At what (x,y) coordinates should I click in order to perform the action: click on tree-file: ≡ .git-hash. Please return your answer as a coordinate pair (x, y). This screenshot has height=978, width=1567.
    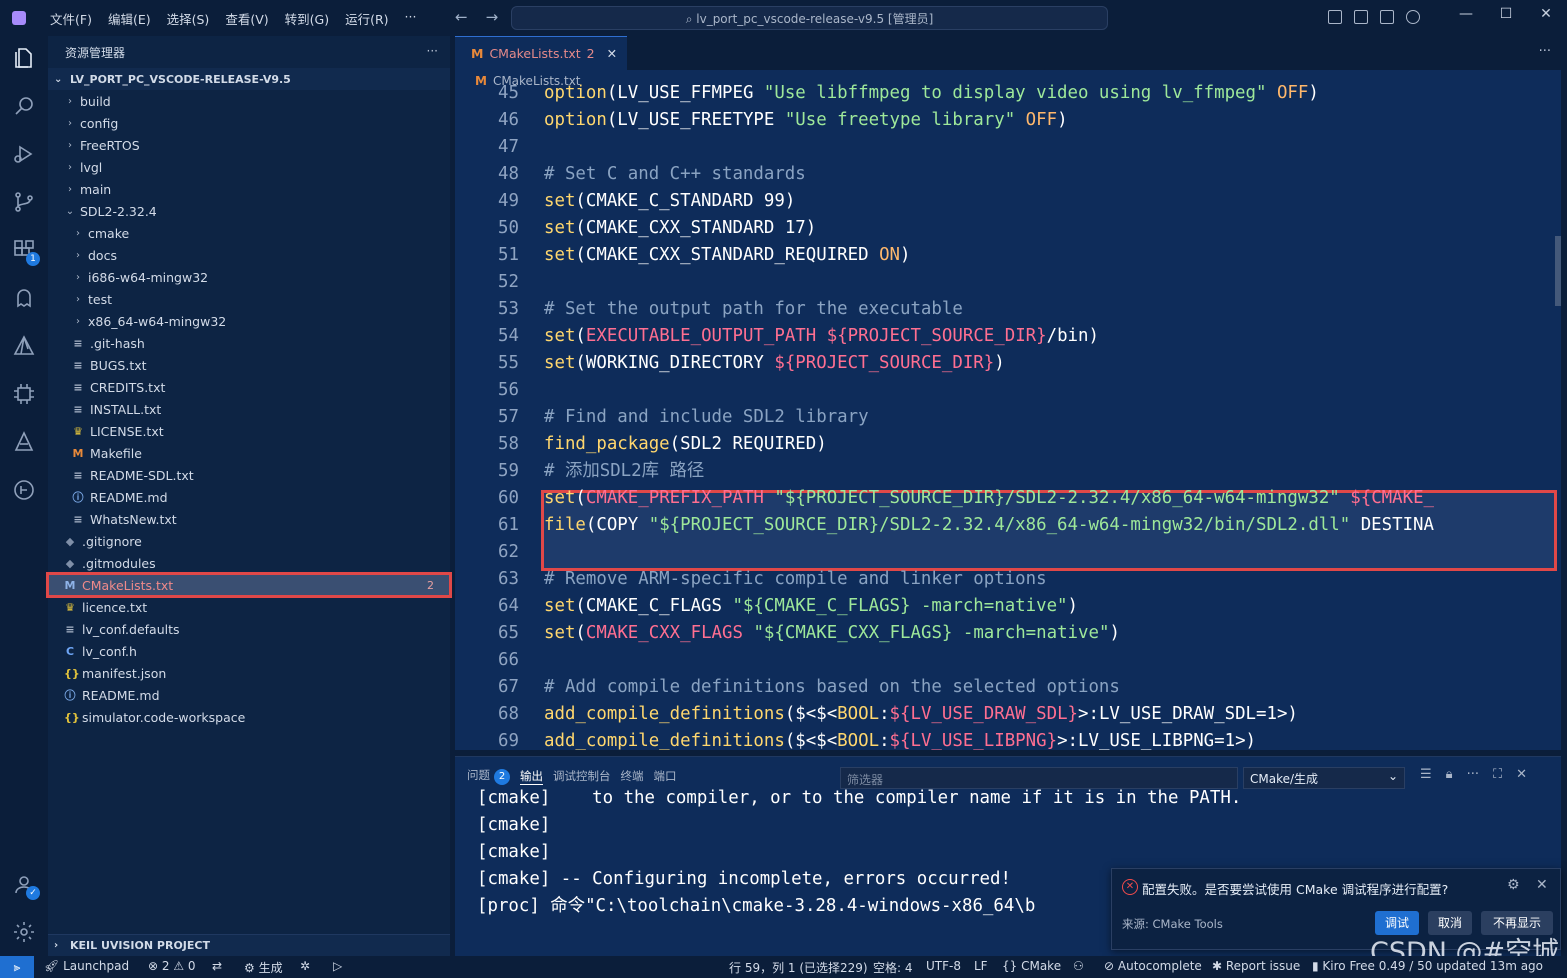
    Looking at the image, I should click on (249, 343).